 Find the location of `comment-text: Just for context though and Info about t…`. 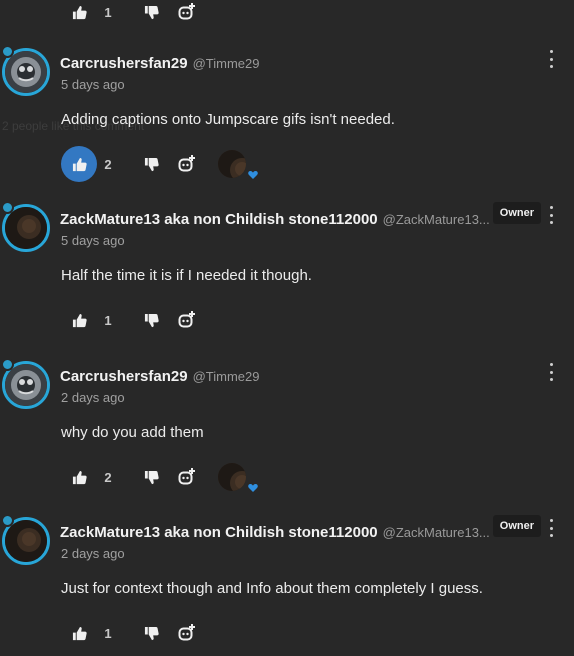

comment-text: Just for context though and Info about t… is located at coordinates (272, 588).